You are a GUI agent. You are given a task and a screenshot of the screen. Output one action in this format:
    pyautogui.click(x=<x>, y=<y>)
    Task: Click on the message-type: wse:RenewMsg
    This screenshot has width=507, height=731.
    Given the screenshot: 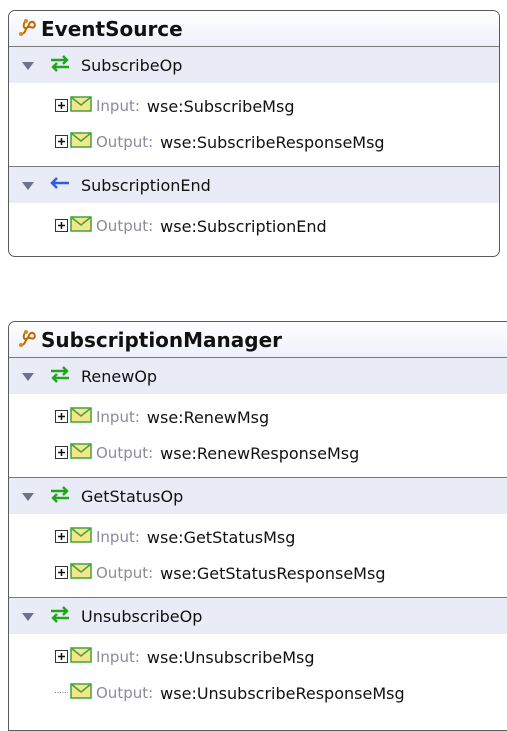 What is the action you would take?
    pyautogui.click(x=208, y=417)
    